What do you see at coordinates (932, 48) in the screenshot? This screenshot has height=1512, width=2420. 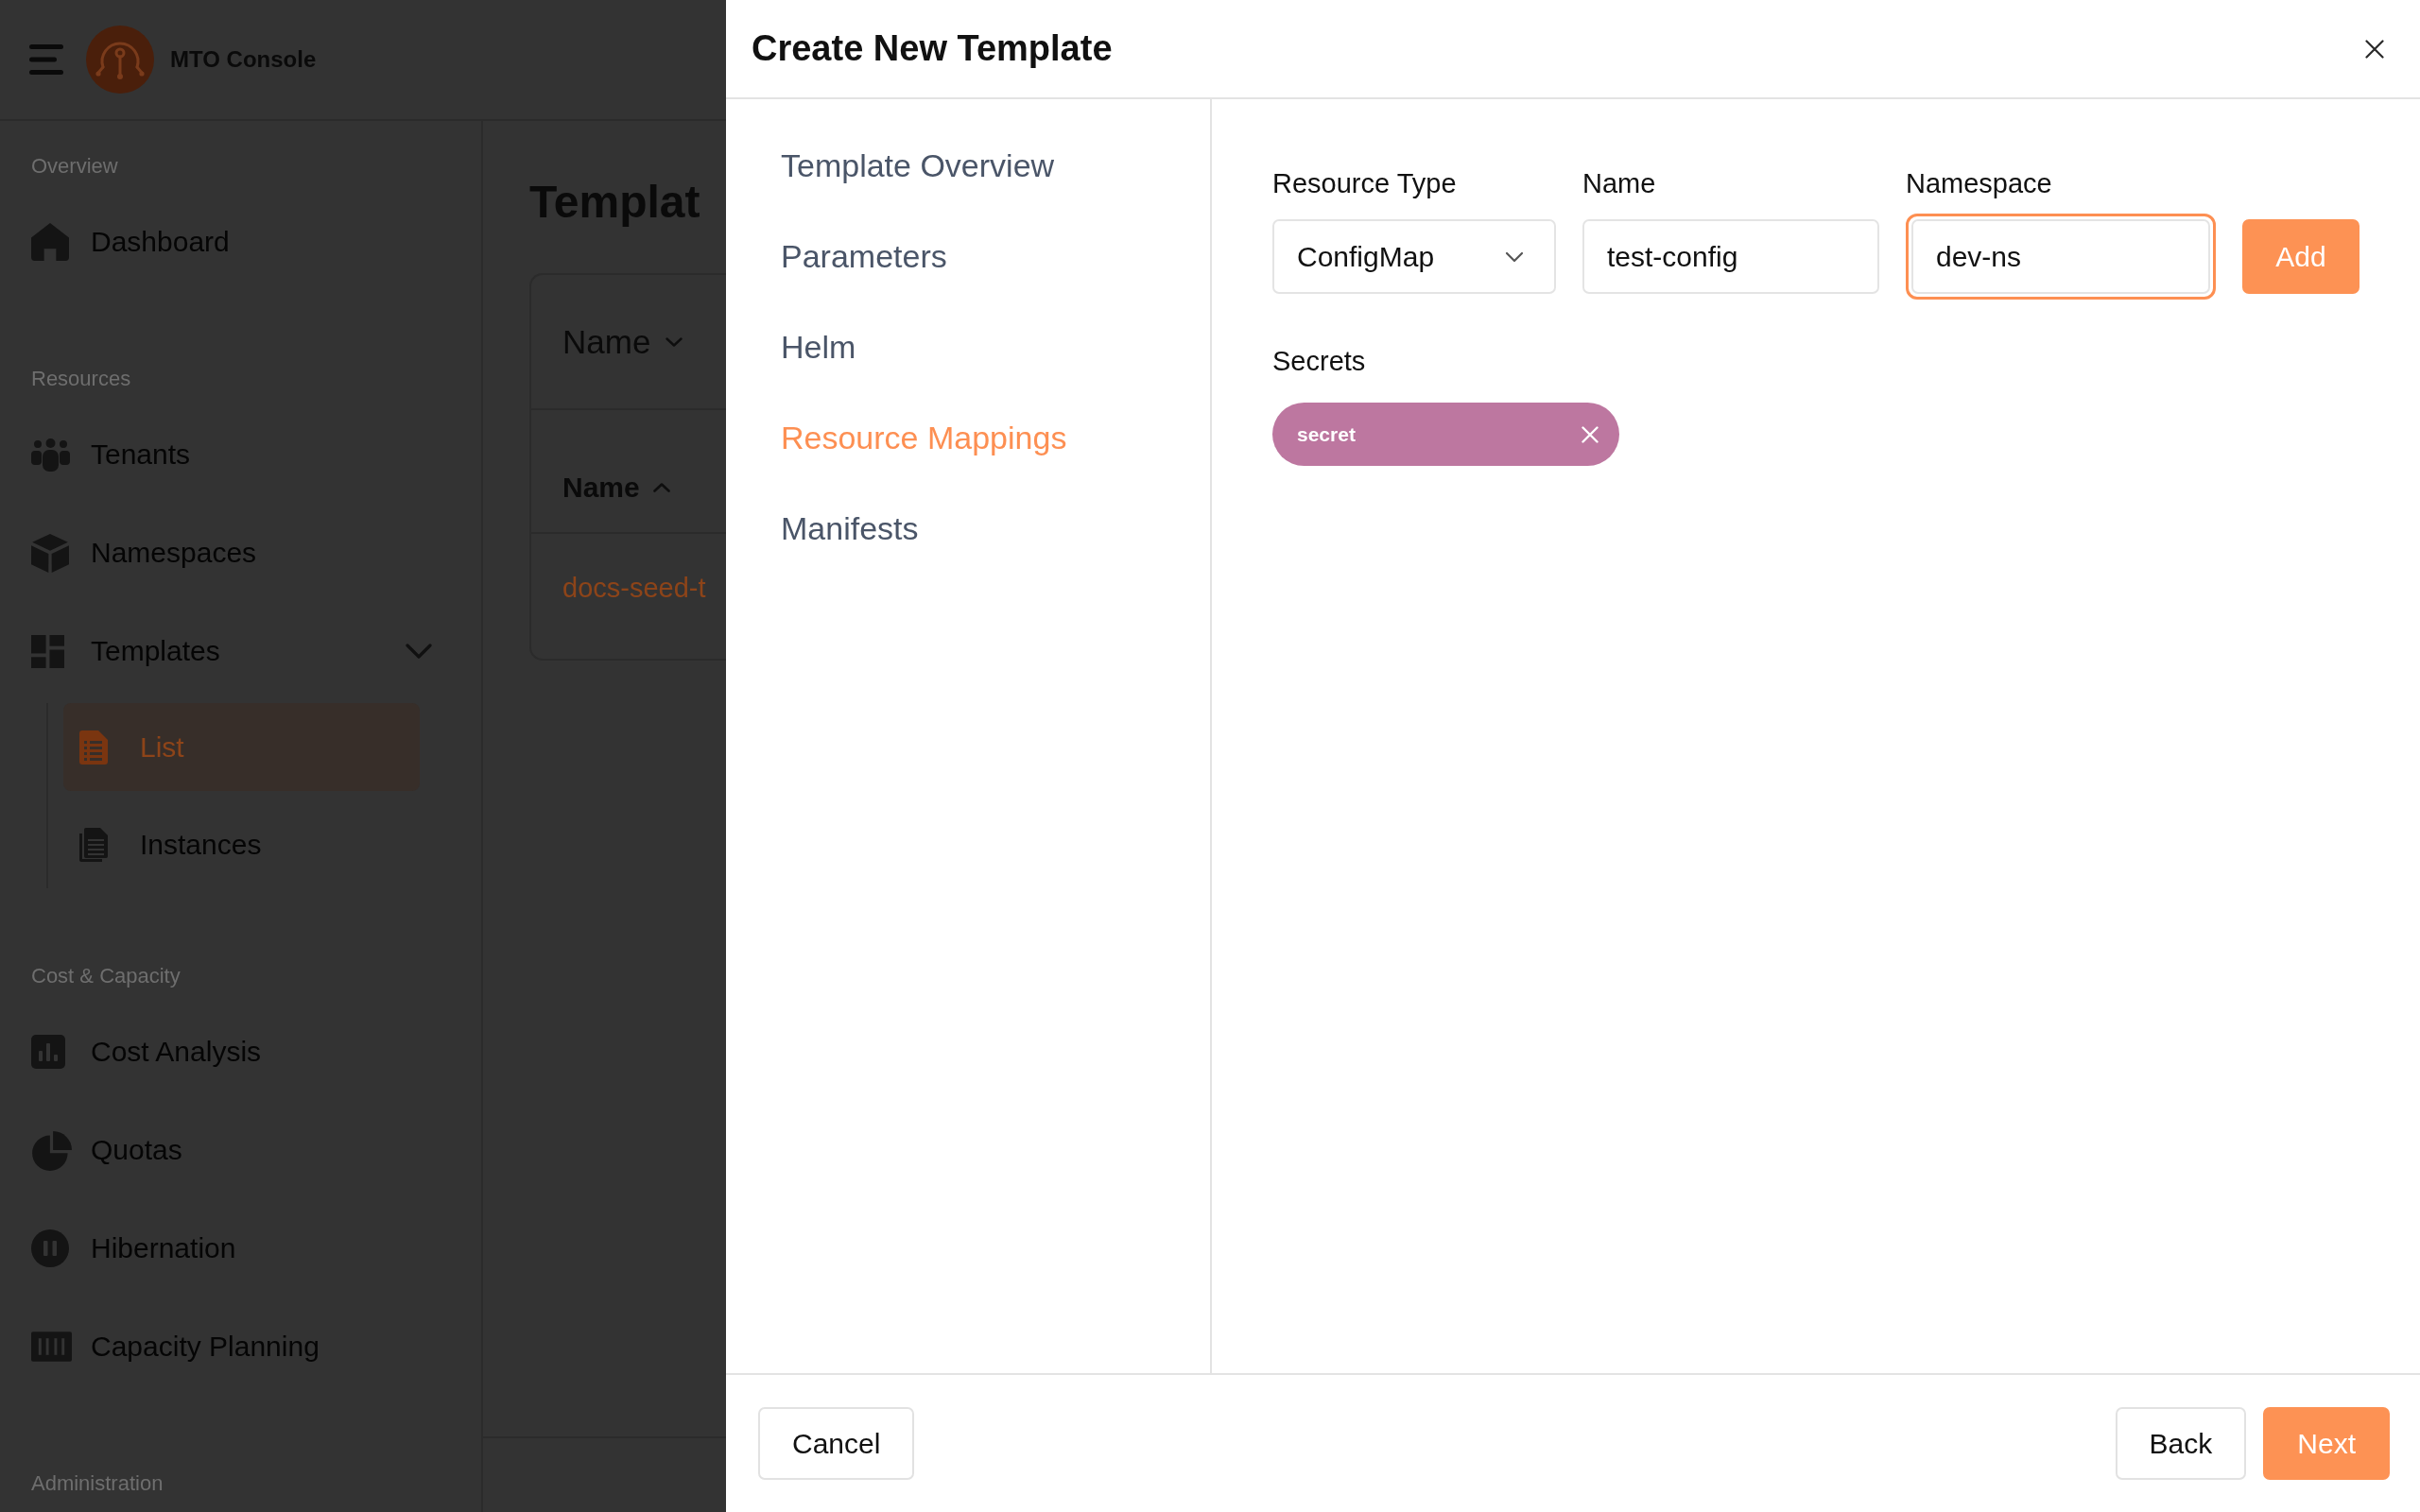 I see `dialog-title: Create New Template` at bounding box center [932, 48].